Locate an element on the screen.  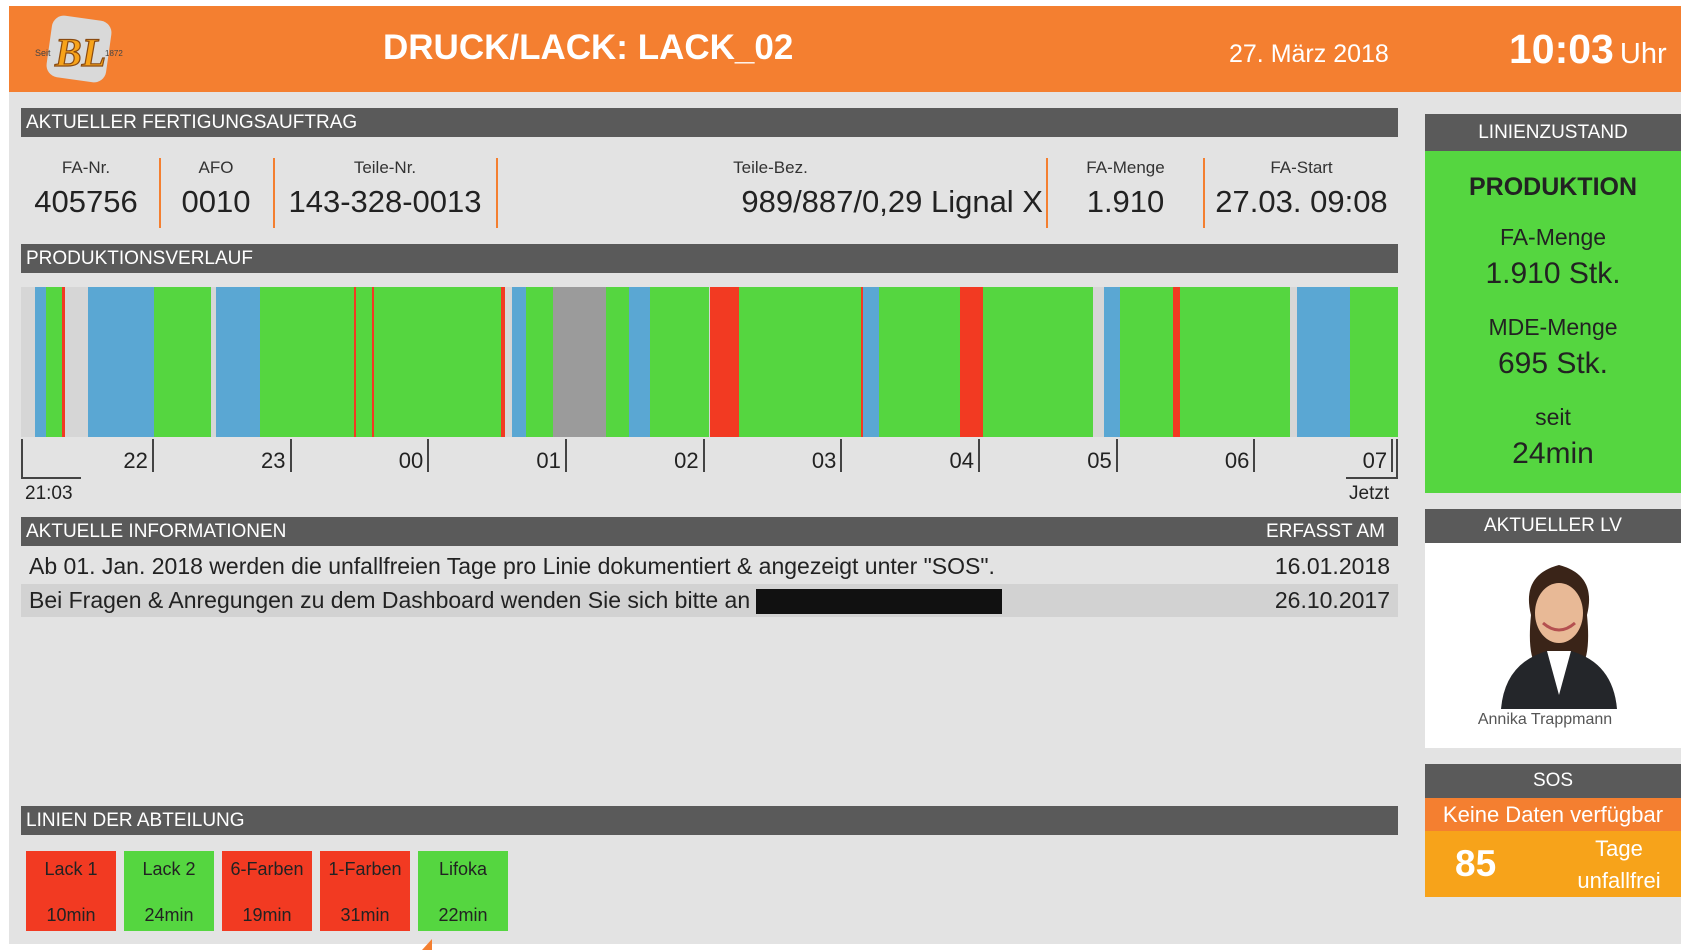
line-time: 24min is located at coordinates (169, 915).